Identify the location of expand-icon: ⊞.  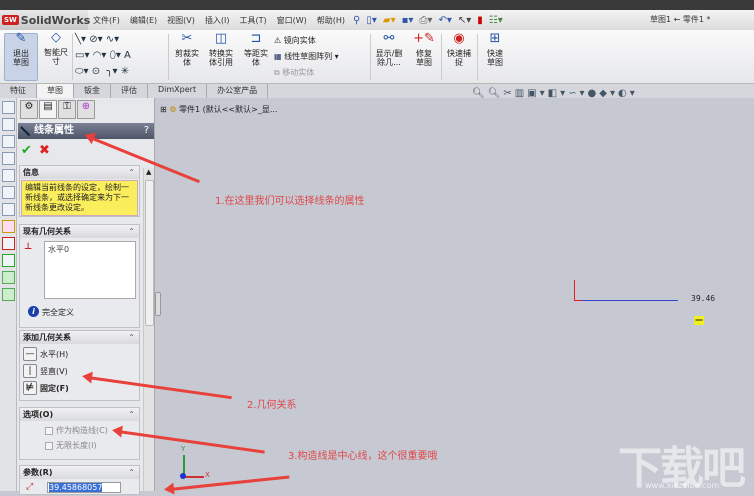
(163, 109).